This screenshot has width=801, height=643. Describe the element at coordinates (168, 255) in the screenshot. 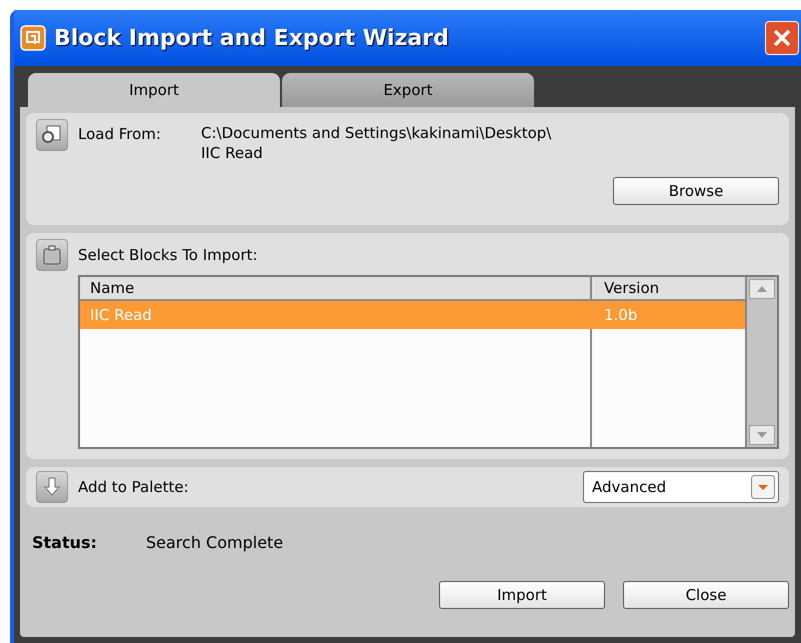

I see `select-blocks-label: Select Blocks To Import:` at that location.